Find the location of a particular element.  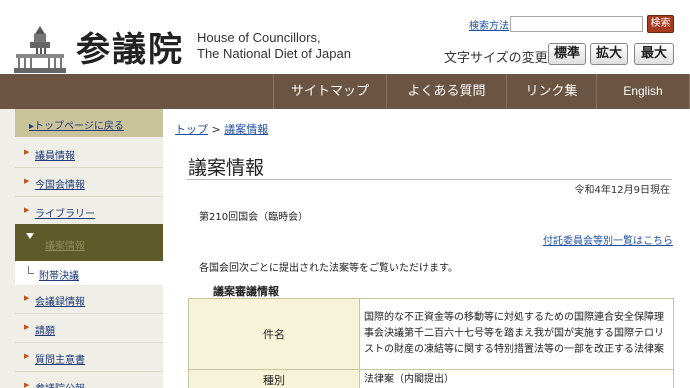

sidebar-item-library: ▶ ライブラリー is located at coordinates (89, 211).